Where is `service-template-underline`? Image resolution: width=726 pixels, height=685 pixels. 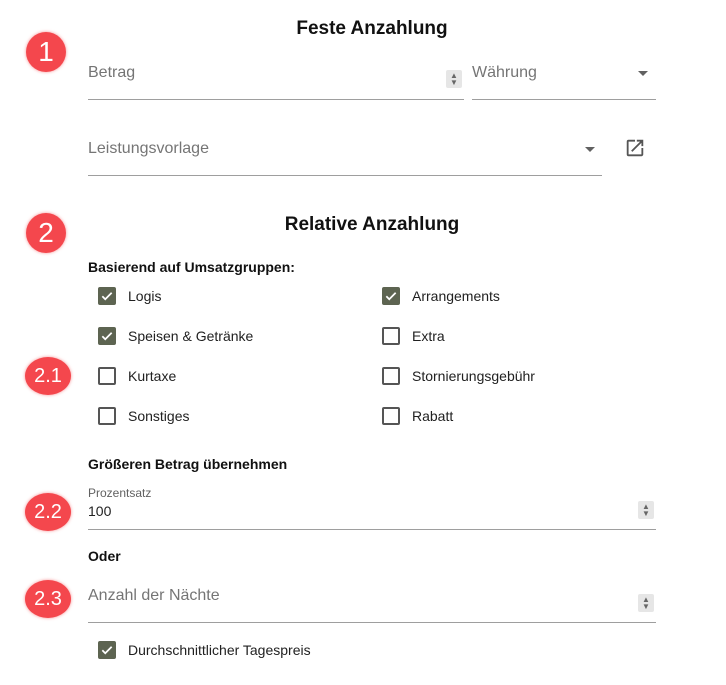 service-template-underline is located at coordinates (345, 175).